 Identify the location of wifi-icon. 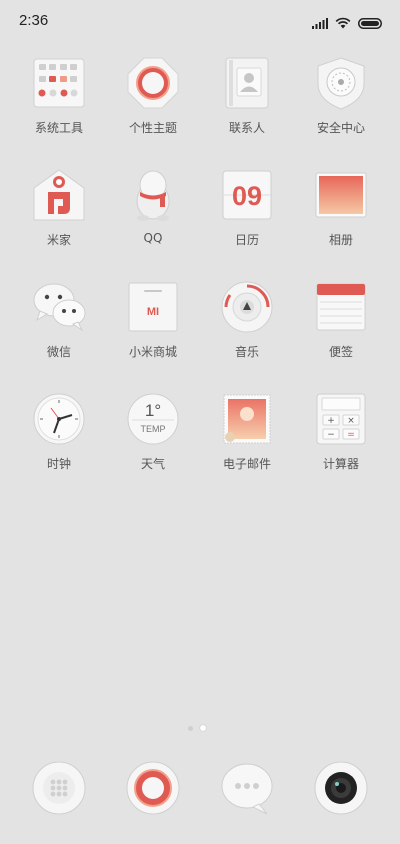
(343, 23).